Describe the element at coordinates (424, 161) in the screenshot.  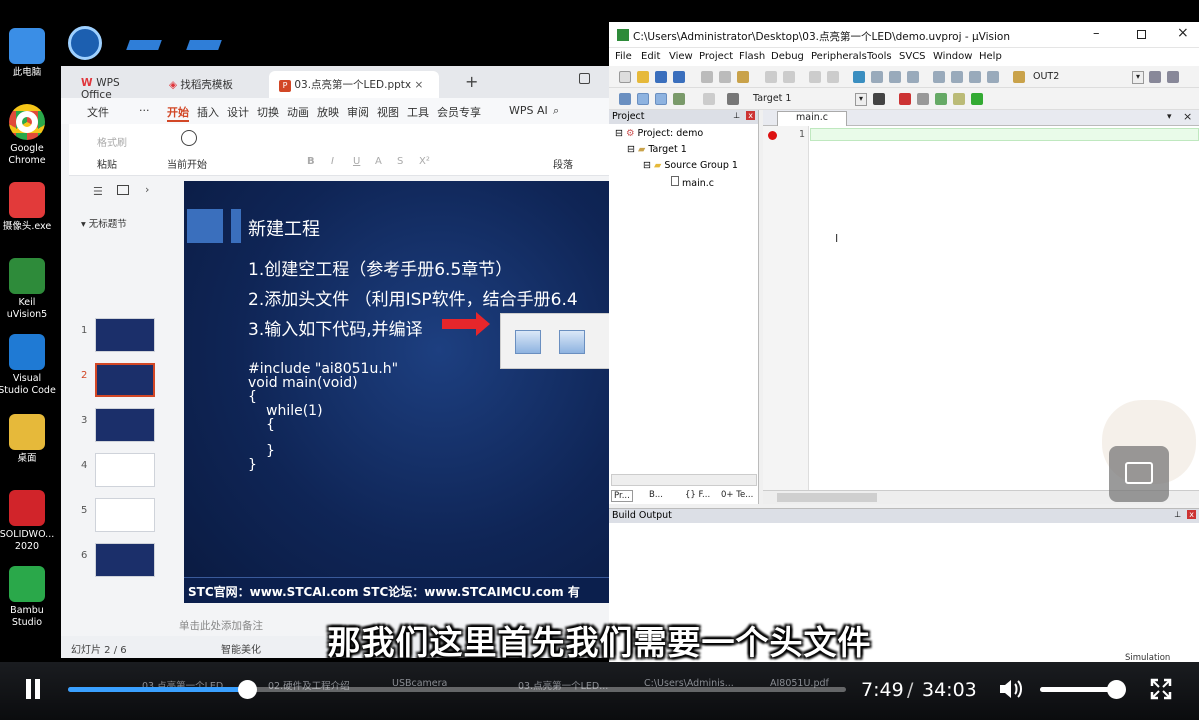
I see `superscript-button: X²` at that location.